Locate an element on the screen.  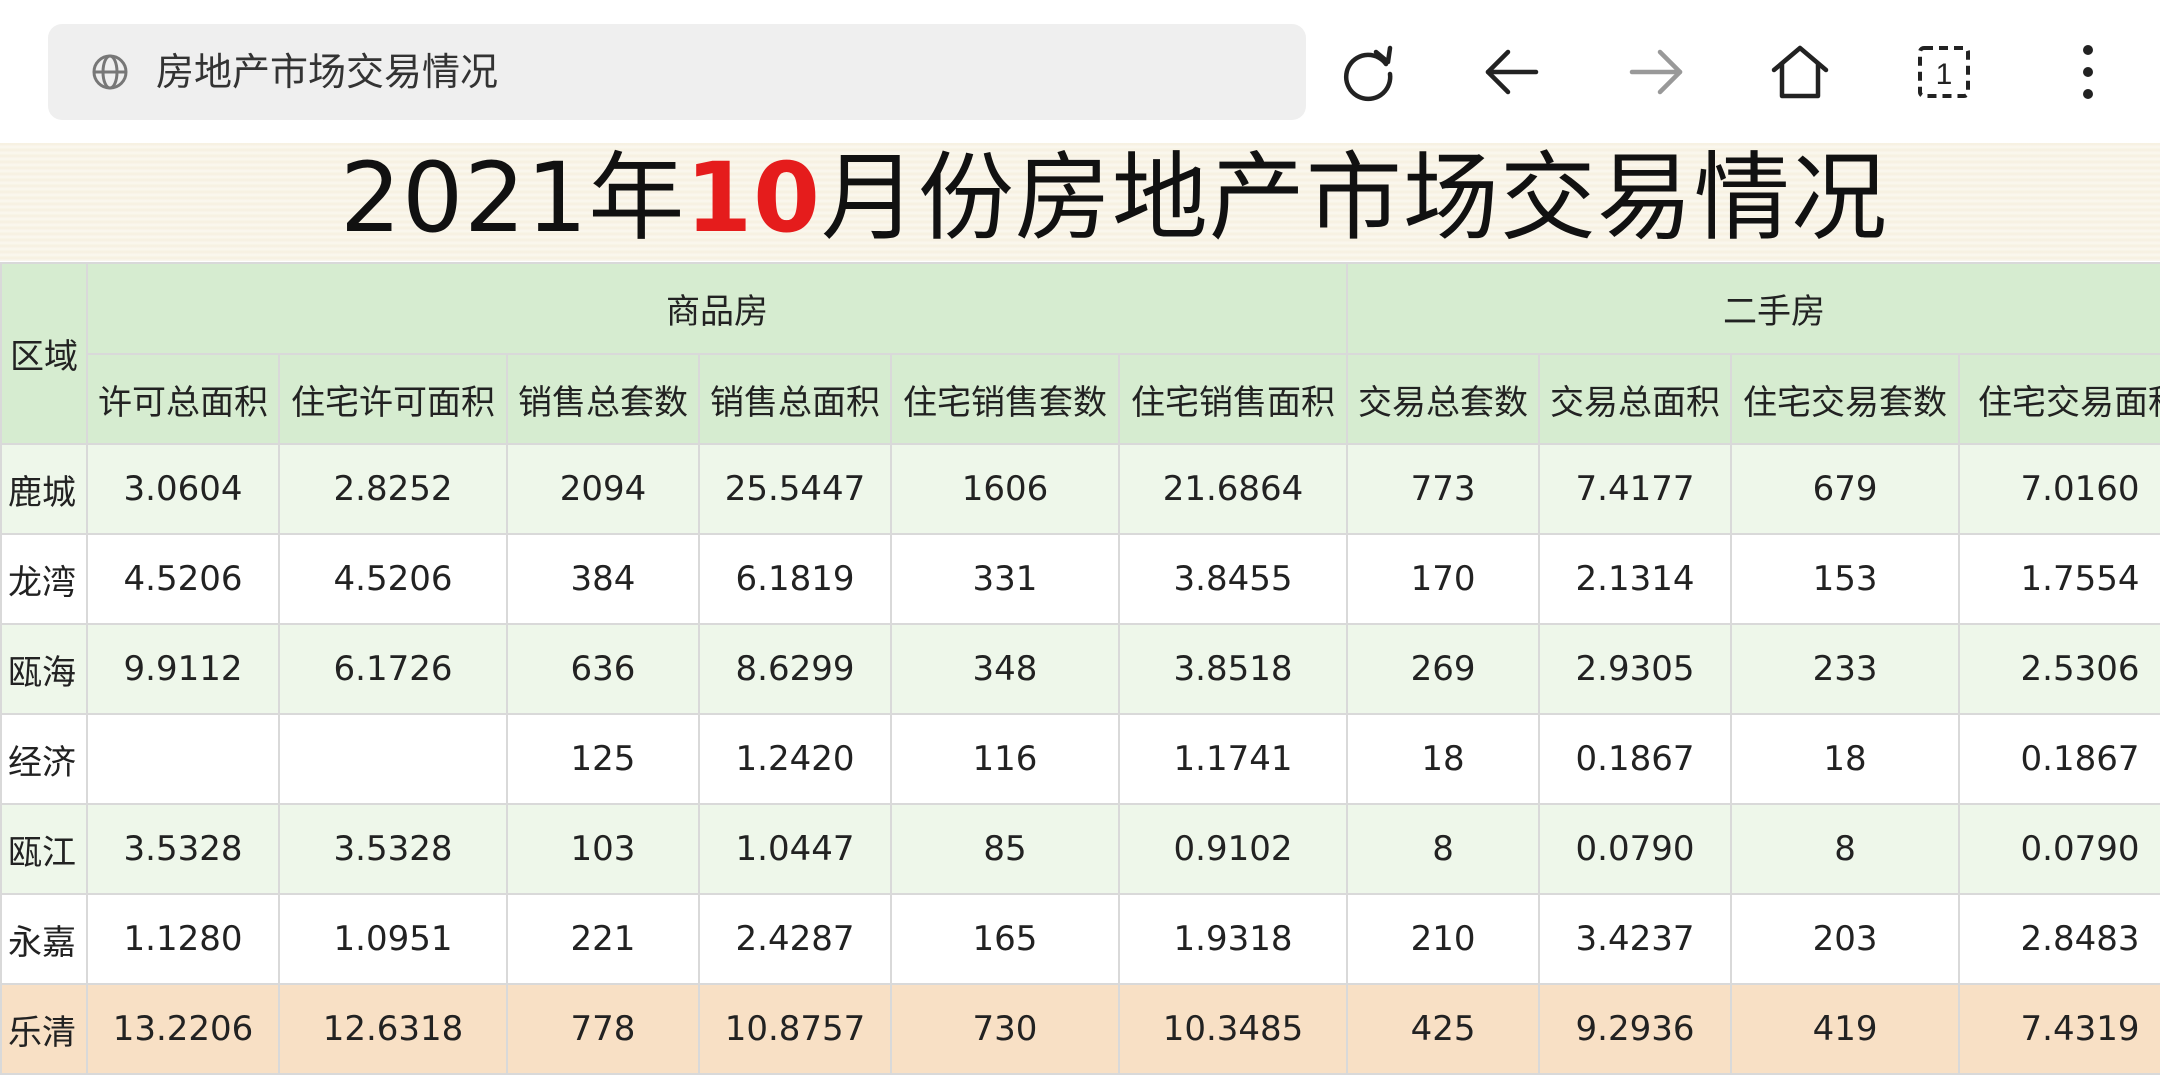
reload-icon is located at coordinates (1368, 73).